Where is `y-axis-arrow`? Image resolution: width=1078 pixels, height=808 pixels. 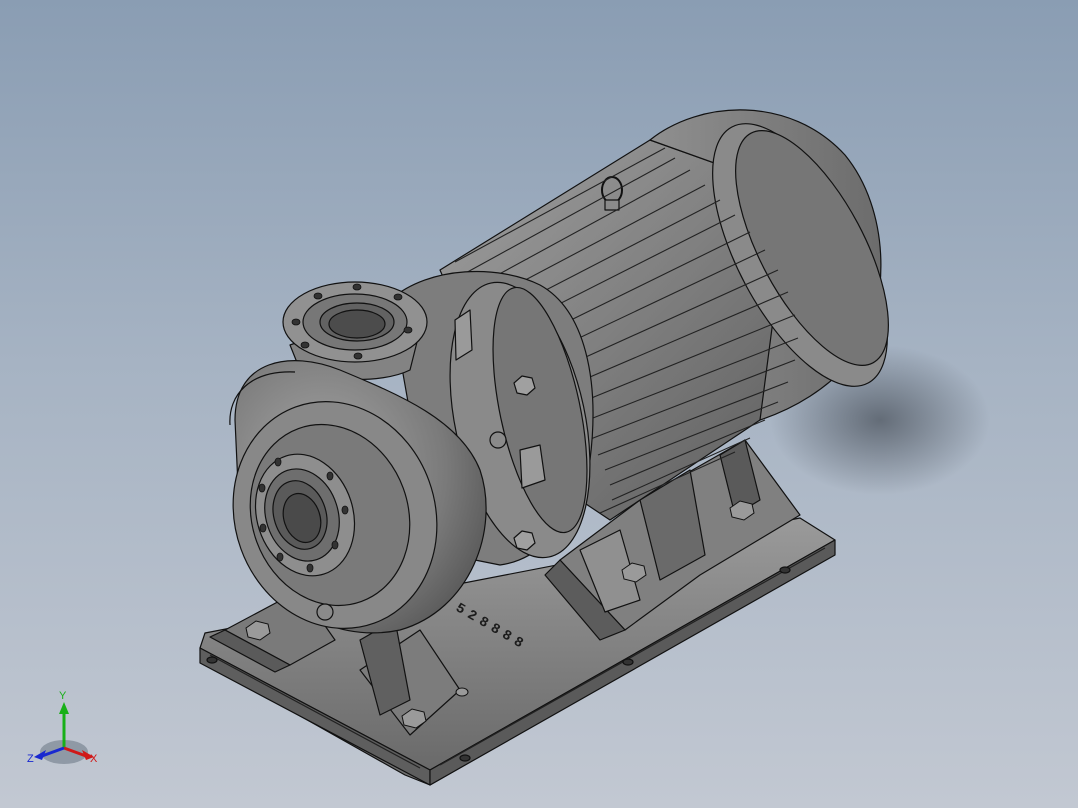 y-axis-arrow is located at coordinates (64, 708).